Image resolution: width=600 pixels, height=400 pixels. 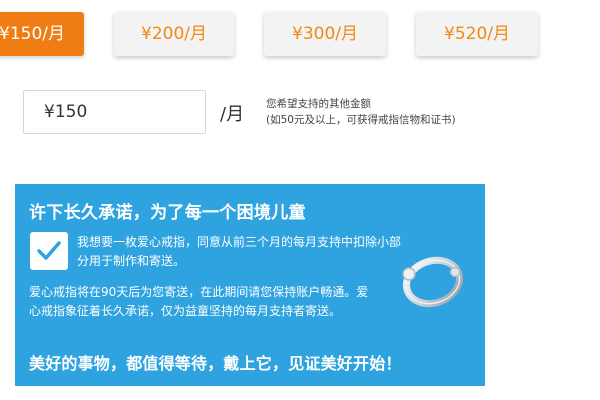 I want to click on checkmark-icon, so click(x=49, y=250).